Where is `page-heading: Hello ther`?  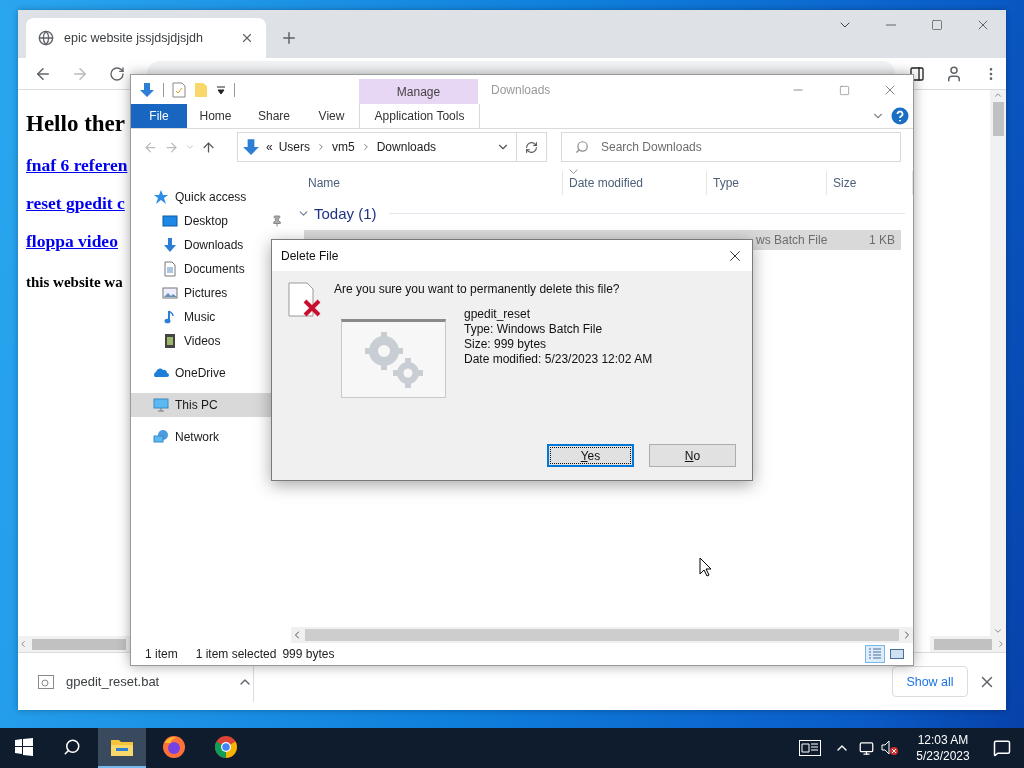
page-heading: Hello ther is located at coordinates (75, 124).